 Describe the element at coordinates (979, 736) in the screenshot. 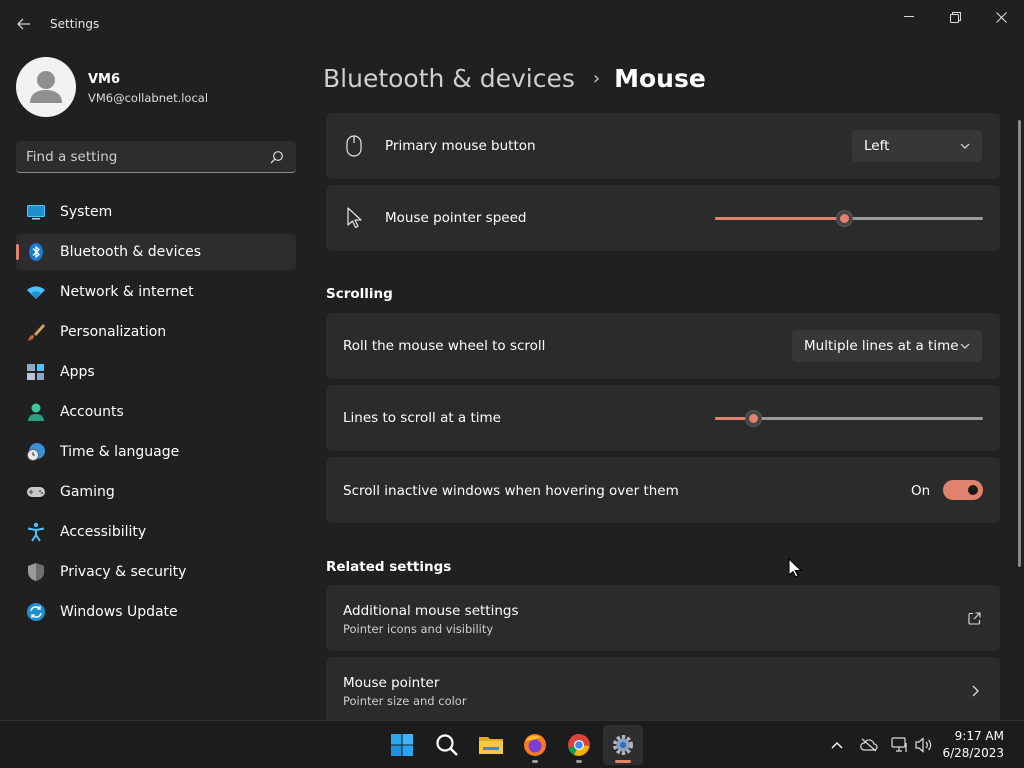

I see `clock-time: 9:17 AM` at that location.